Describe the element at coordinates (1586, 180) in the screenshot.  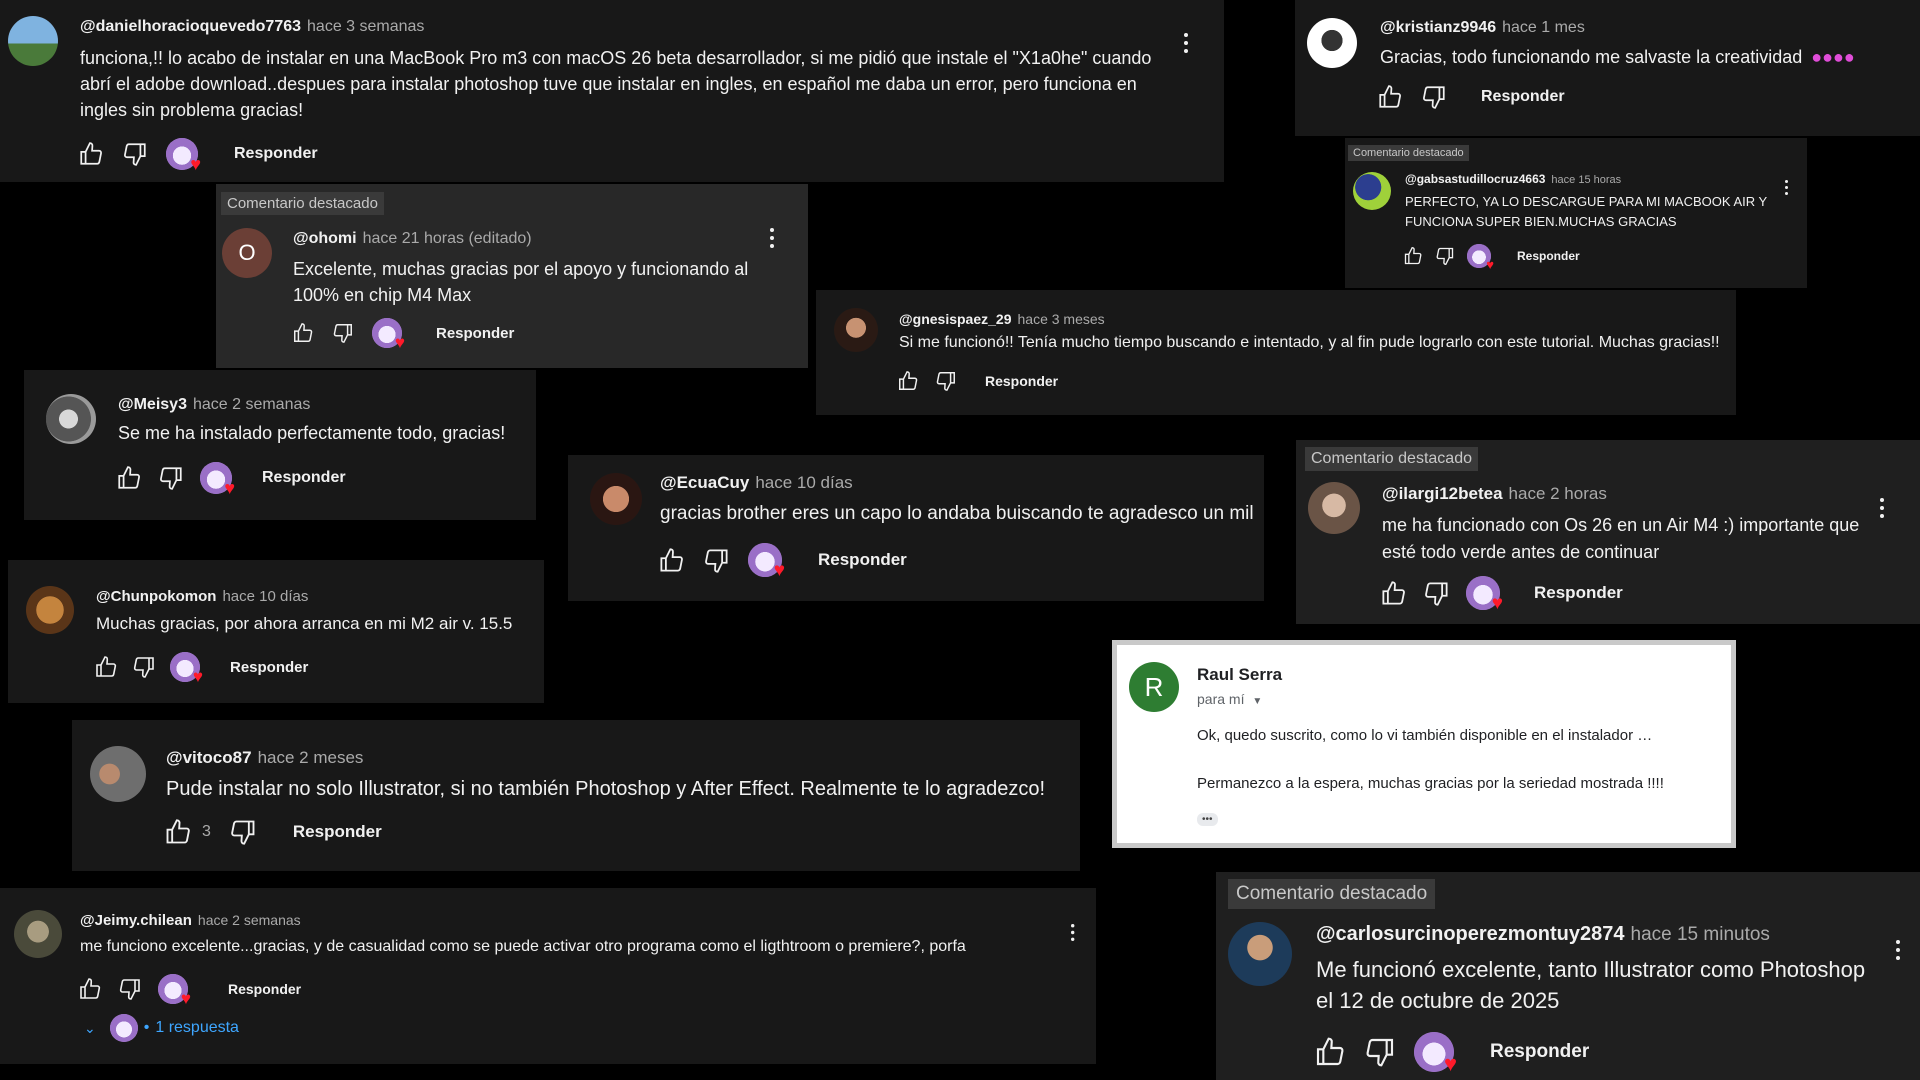
I see `comment-time: hace 15 horas` at that location.